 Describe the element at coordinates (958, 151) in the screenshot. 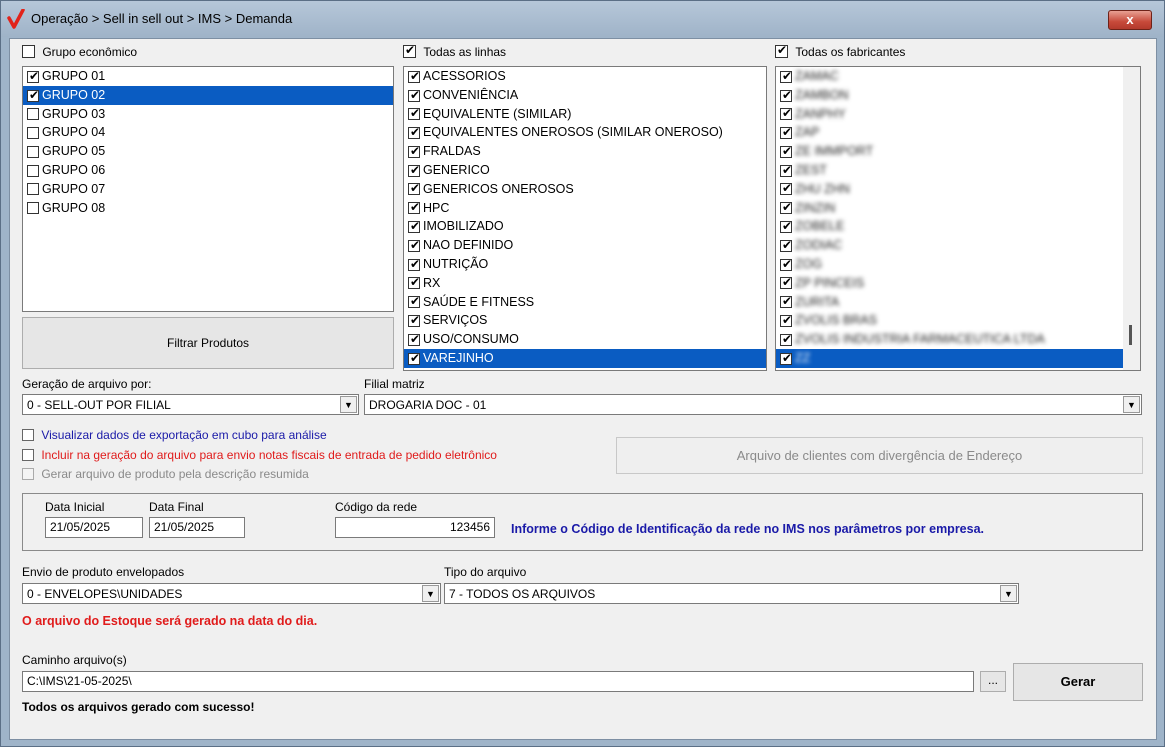

I see `list-item: ZE IMMPORT` at that location.